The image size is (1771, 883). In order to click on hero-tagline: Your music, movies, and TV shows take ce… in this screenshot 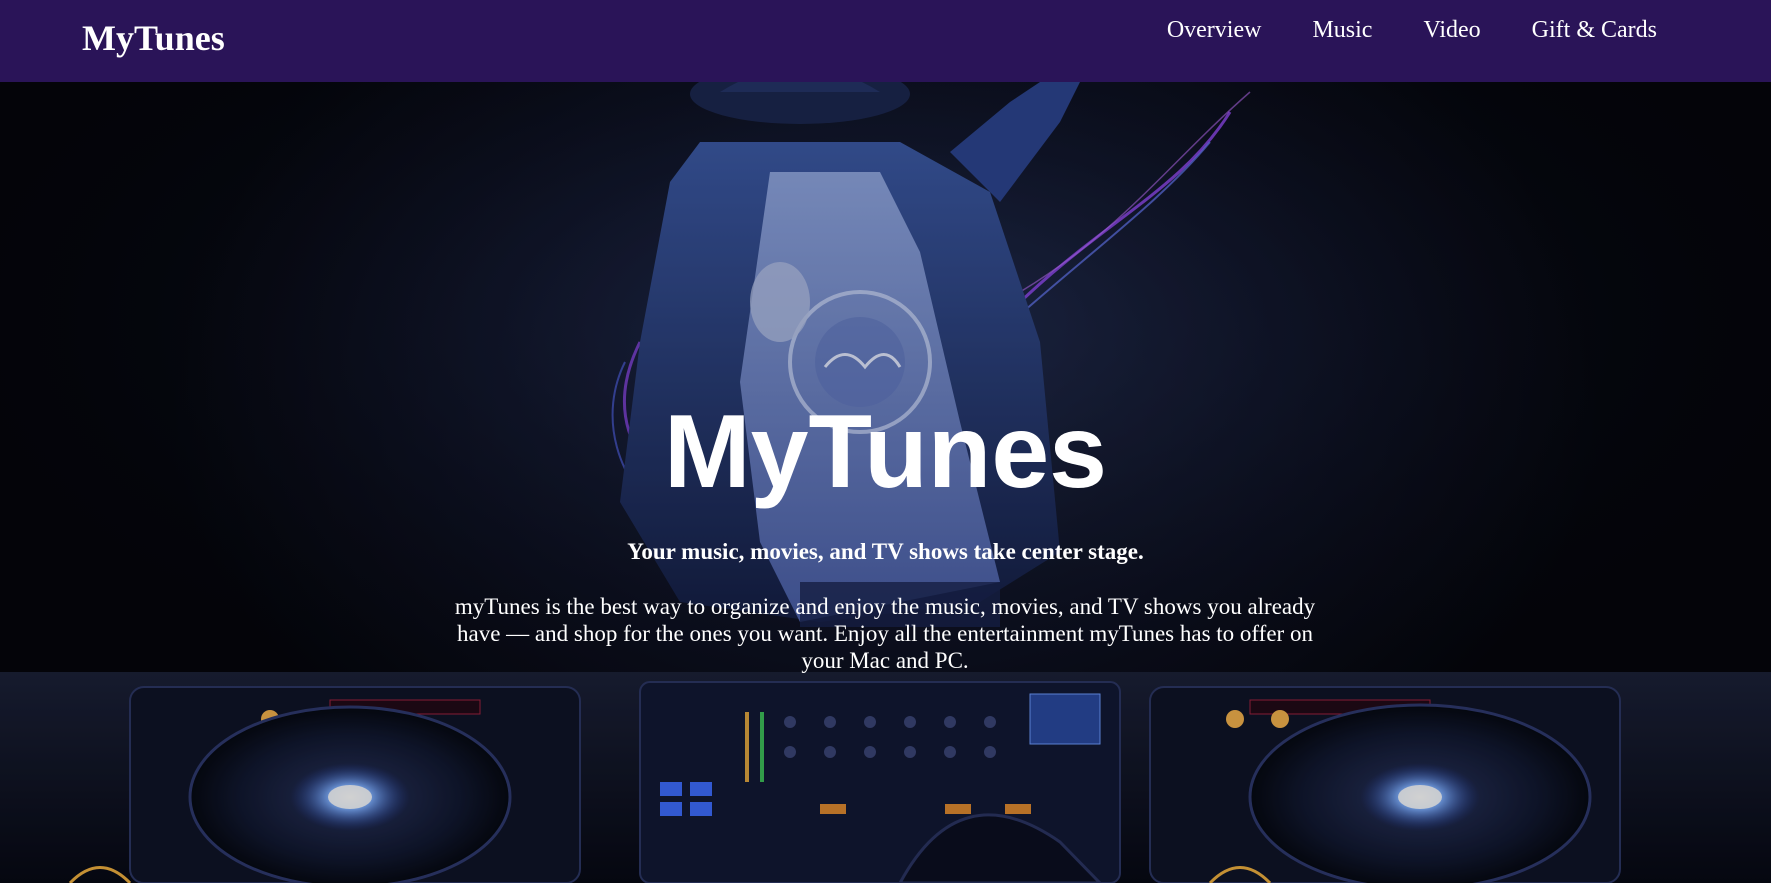, I will do `click(885, 551)`.